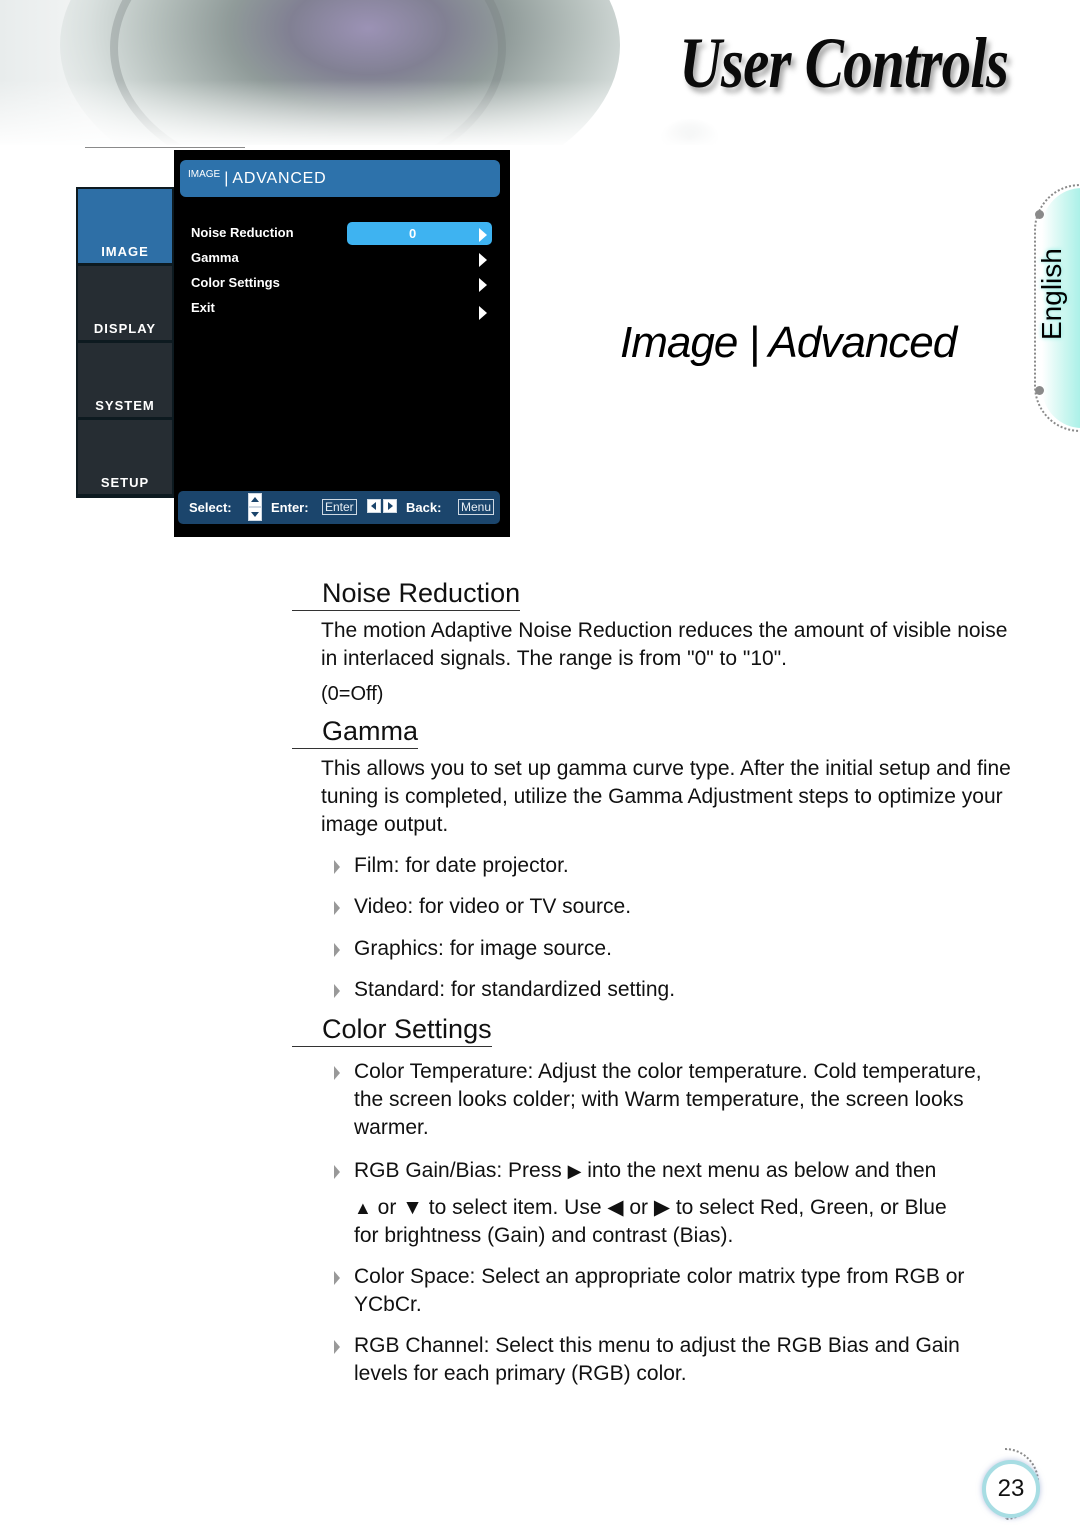  I want to click on header-banner: User Controls, so click(540, 72).